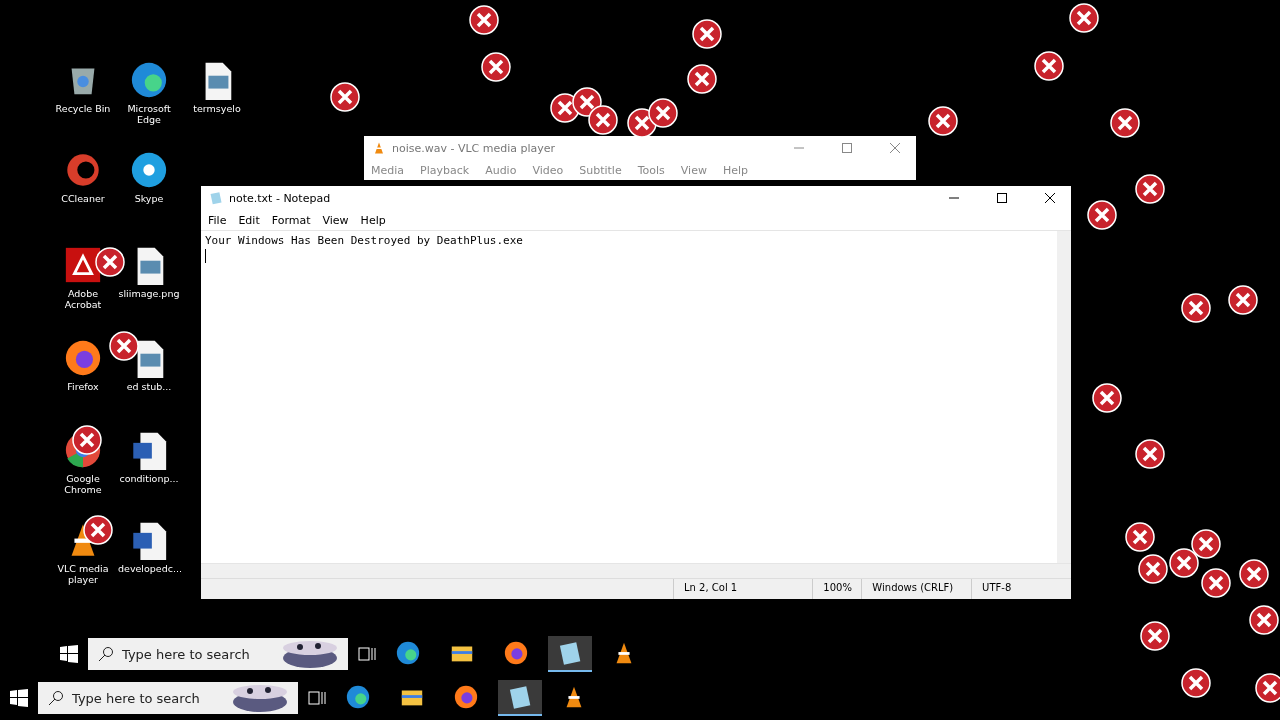 Image resolution: width=1280 pixels, height=720 pixels. What do you see at coordinates (83, 199) in the screenshot?
I see `desktop-icon-label: CCleaner` at bounding box center [83, 199].